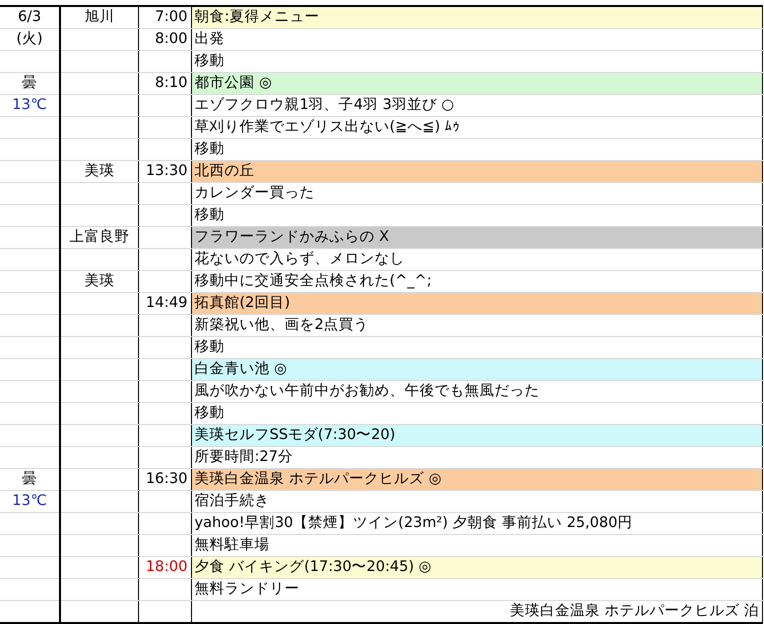  What do you see at coordinates (476, 193) in the screenshot?
I see `note-cell: カレンダー買った` at bounding box center [476, 193].